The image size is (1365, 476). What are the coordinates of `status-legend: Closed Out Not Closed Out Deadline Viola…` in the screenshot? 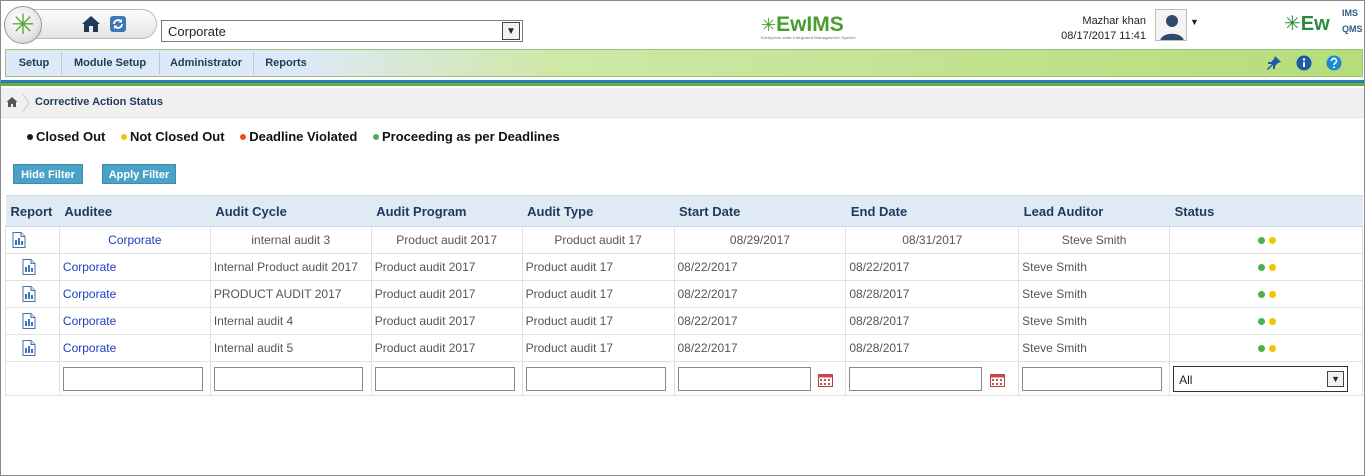 It's located at (299, 136).